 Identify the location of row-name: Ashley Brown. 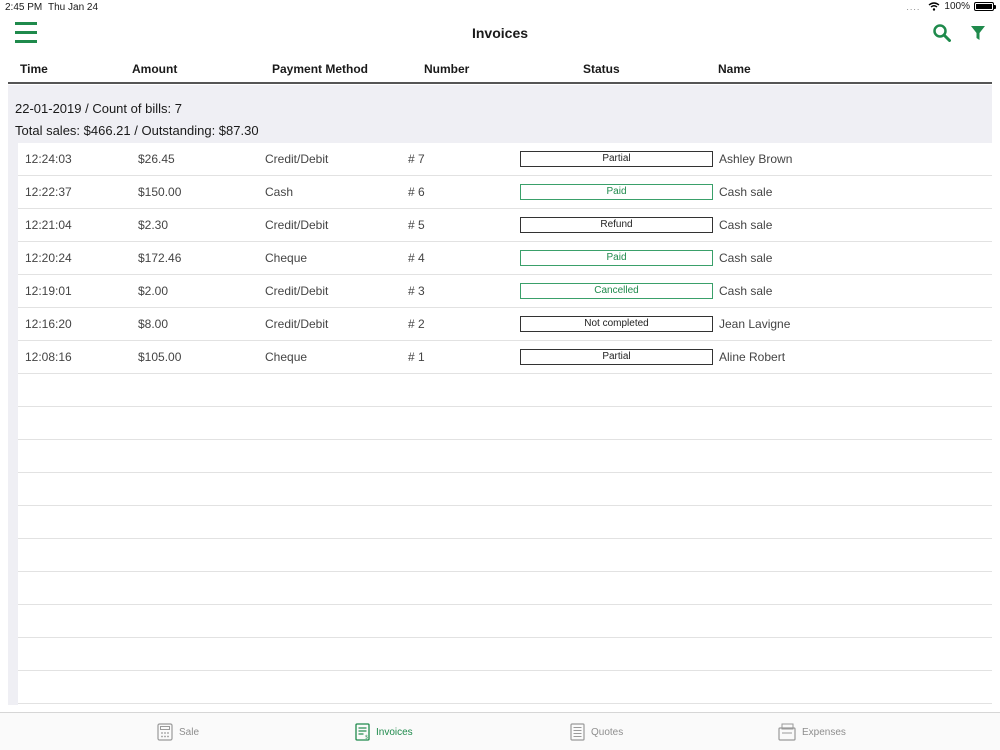
(756, 159).